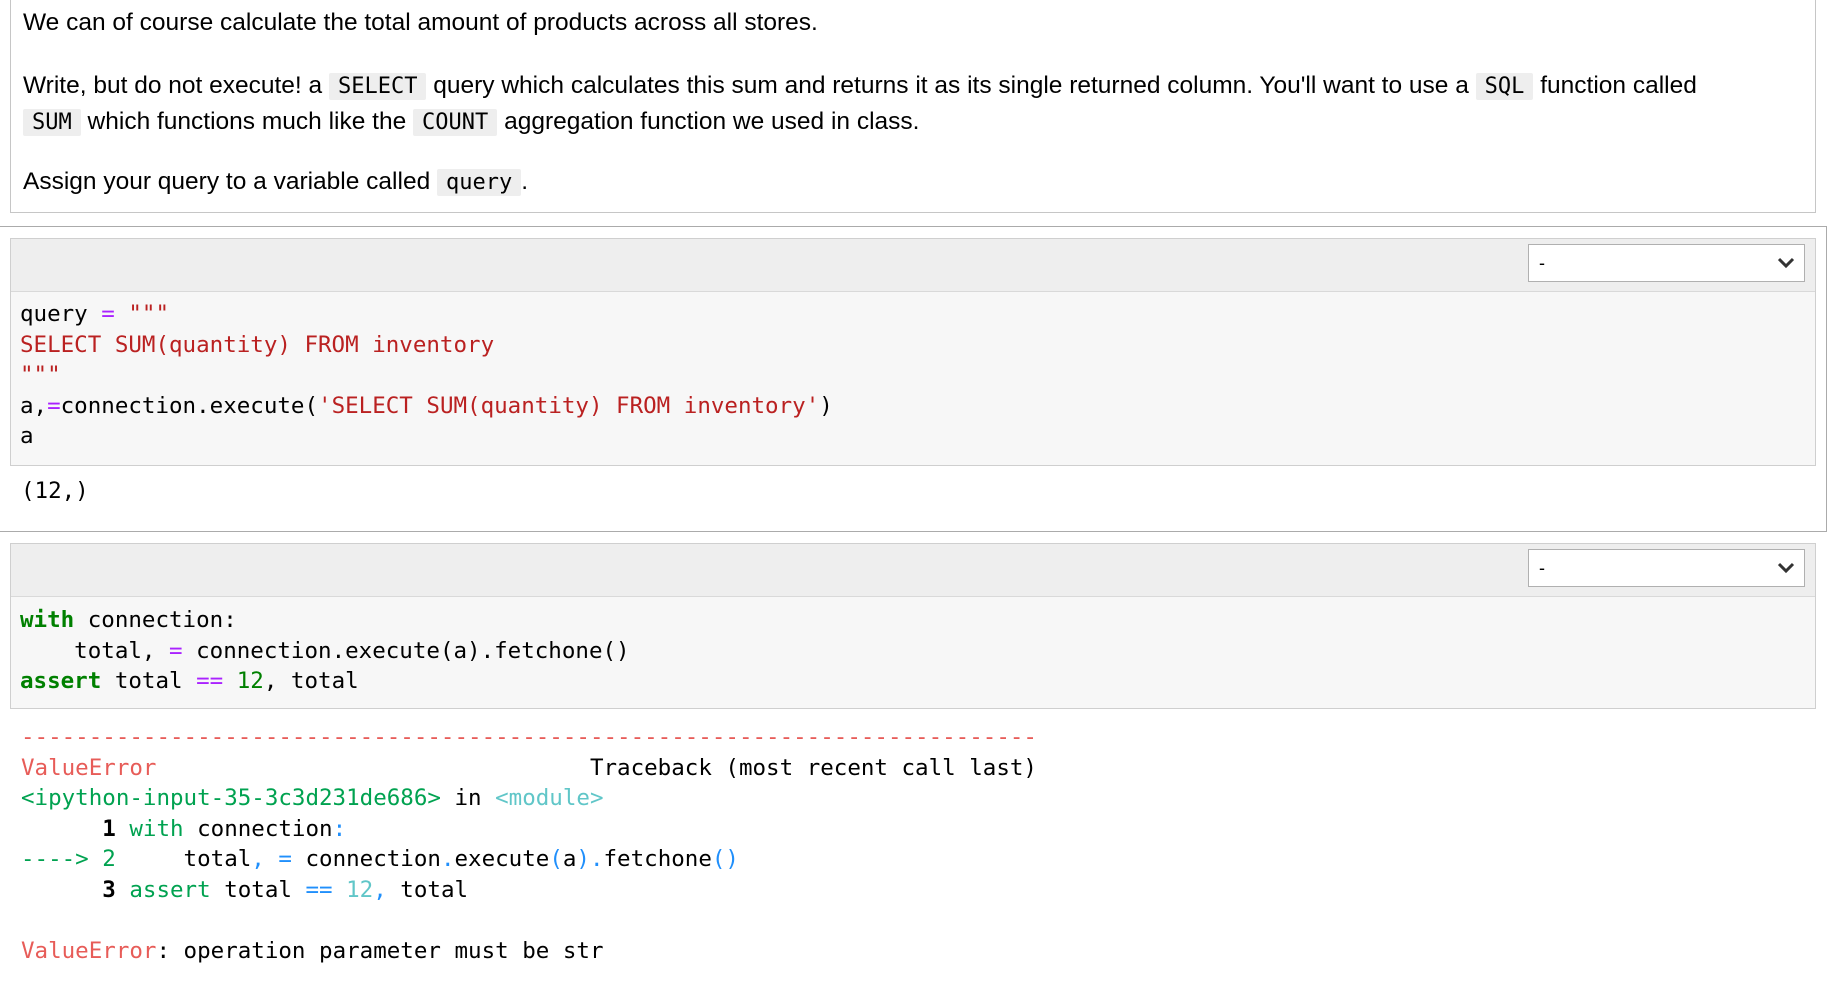 Image resolution: width=1828 pixels, height=992 pixels. What do you see at coordinates (657, 859) in the screenshot?
I see `code-token: fetchone` at bounding box center [657, 859].